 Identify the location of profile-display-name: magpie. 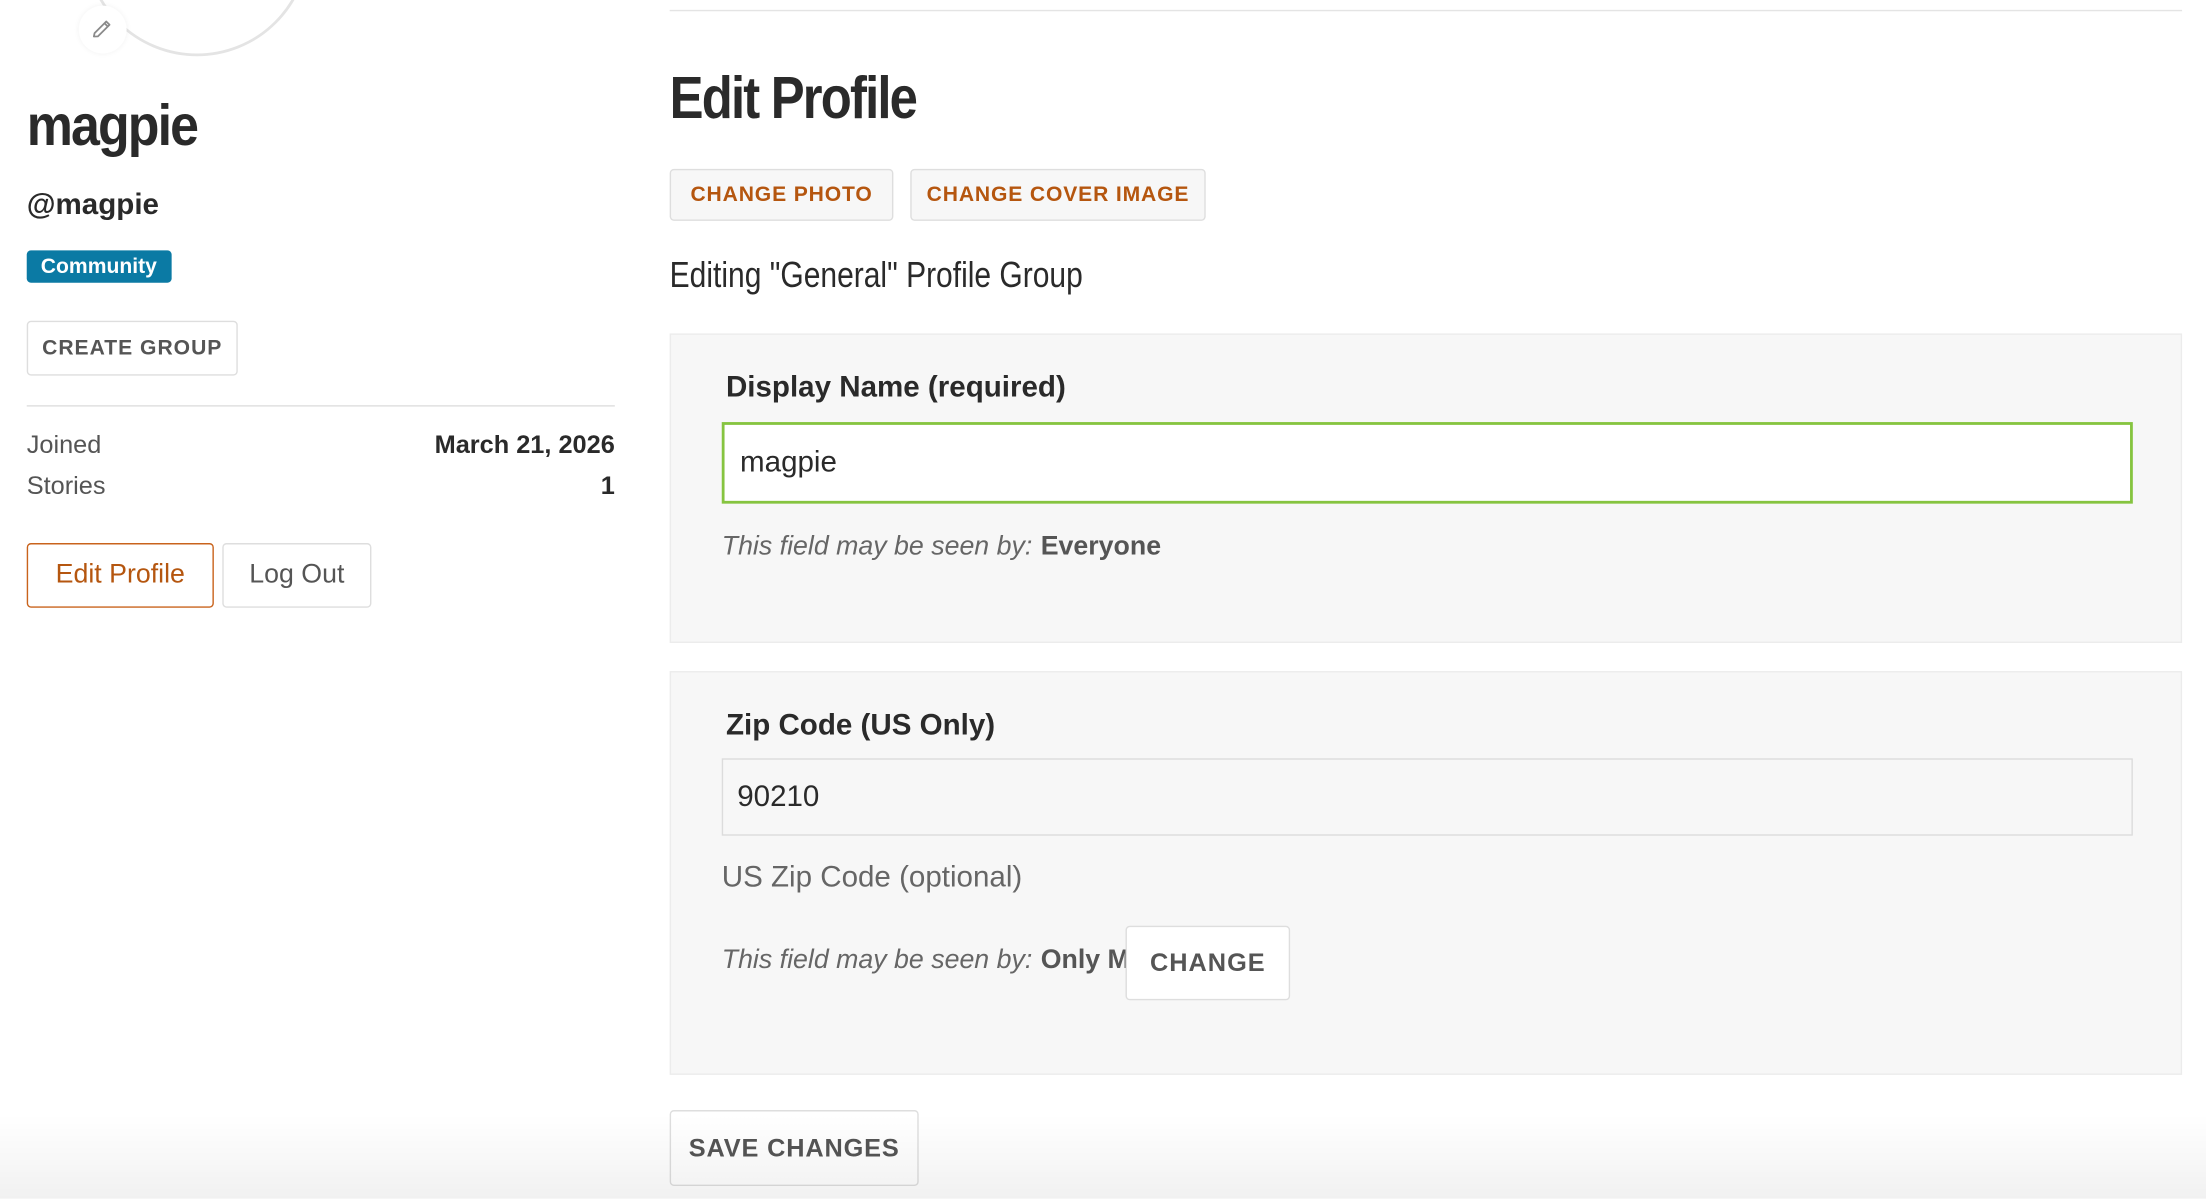
(112, 125).